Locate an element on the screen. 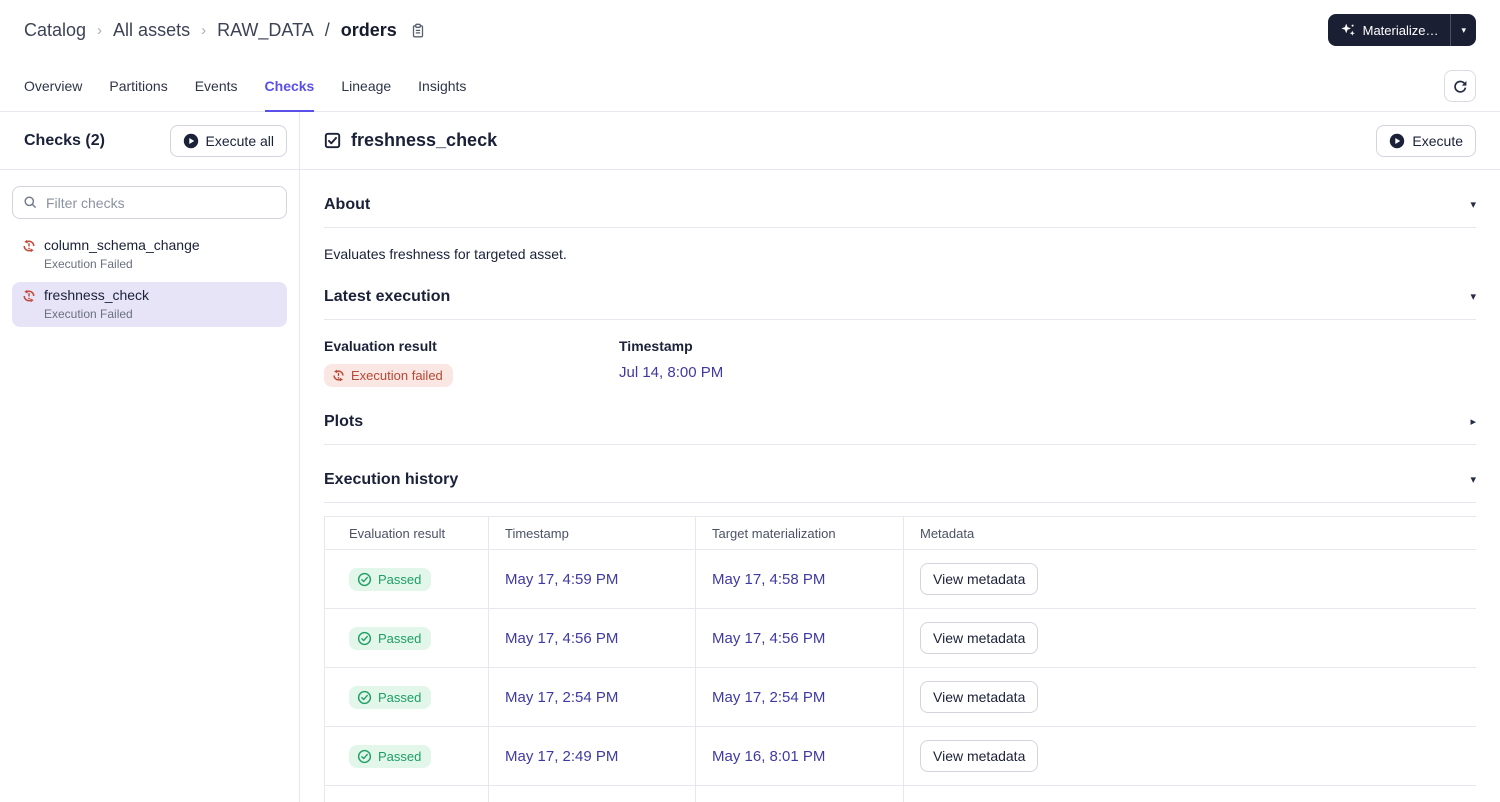  top-header: Catalog › All assets › RAW_DATA / orders is located at coordinates (750, 30).